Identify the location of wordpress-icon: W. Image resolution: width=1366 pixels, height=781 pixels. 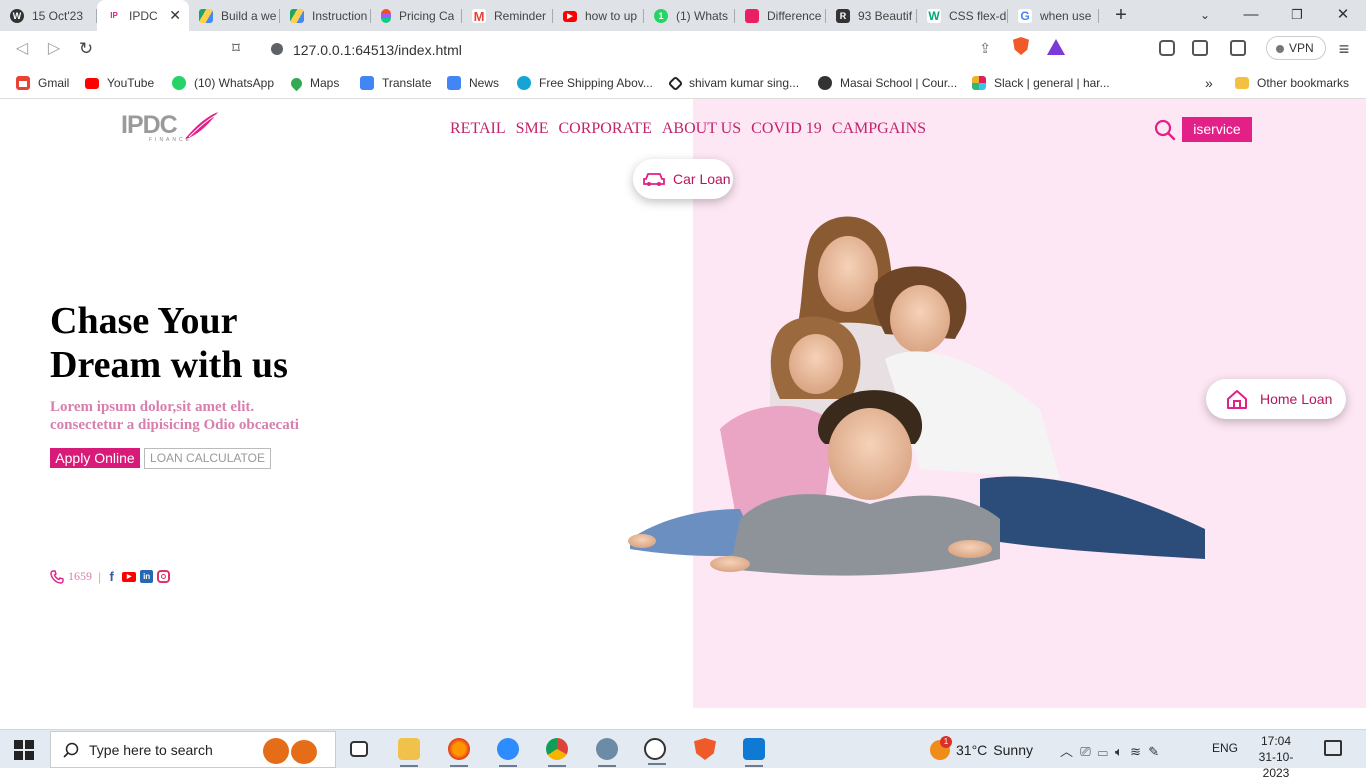
(17, 16).